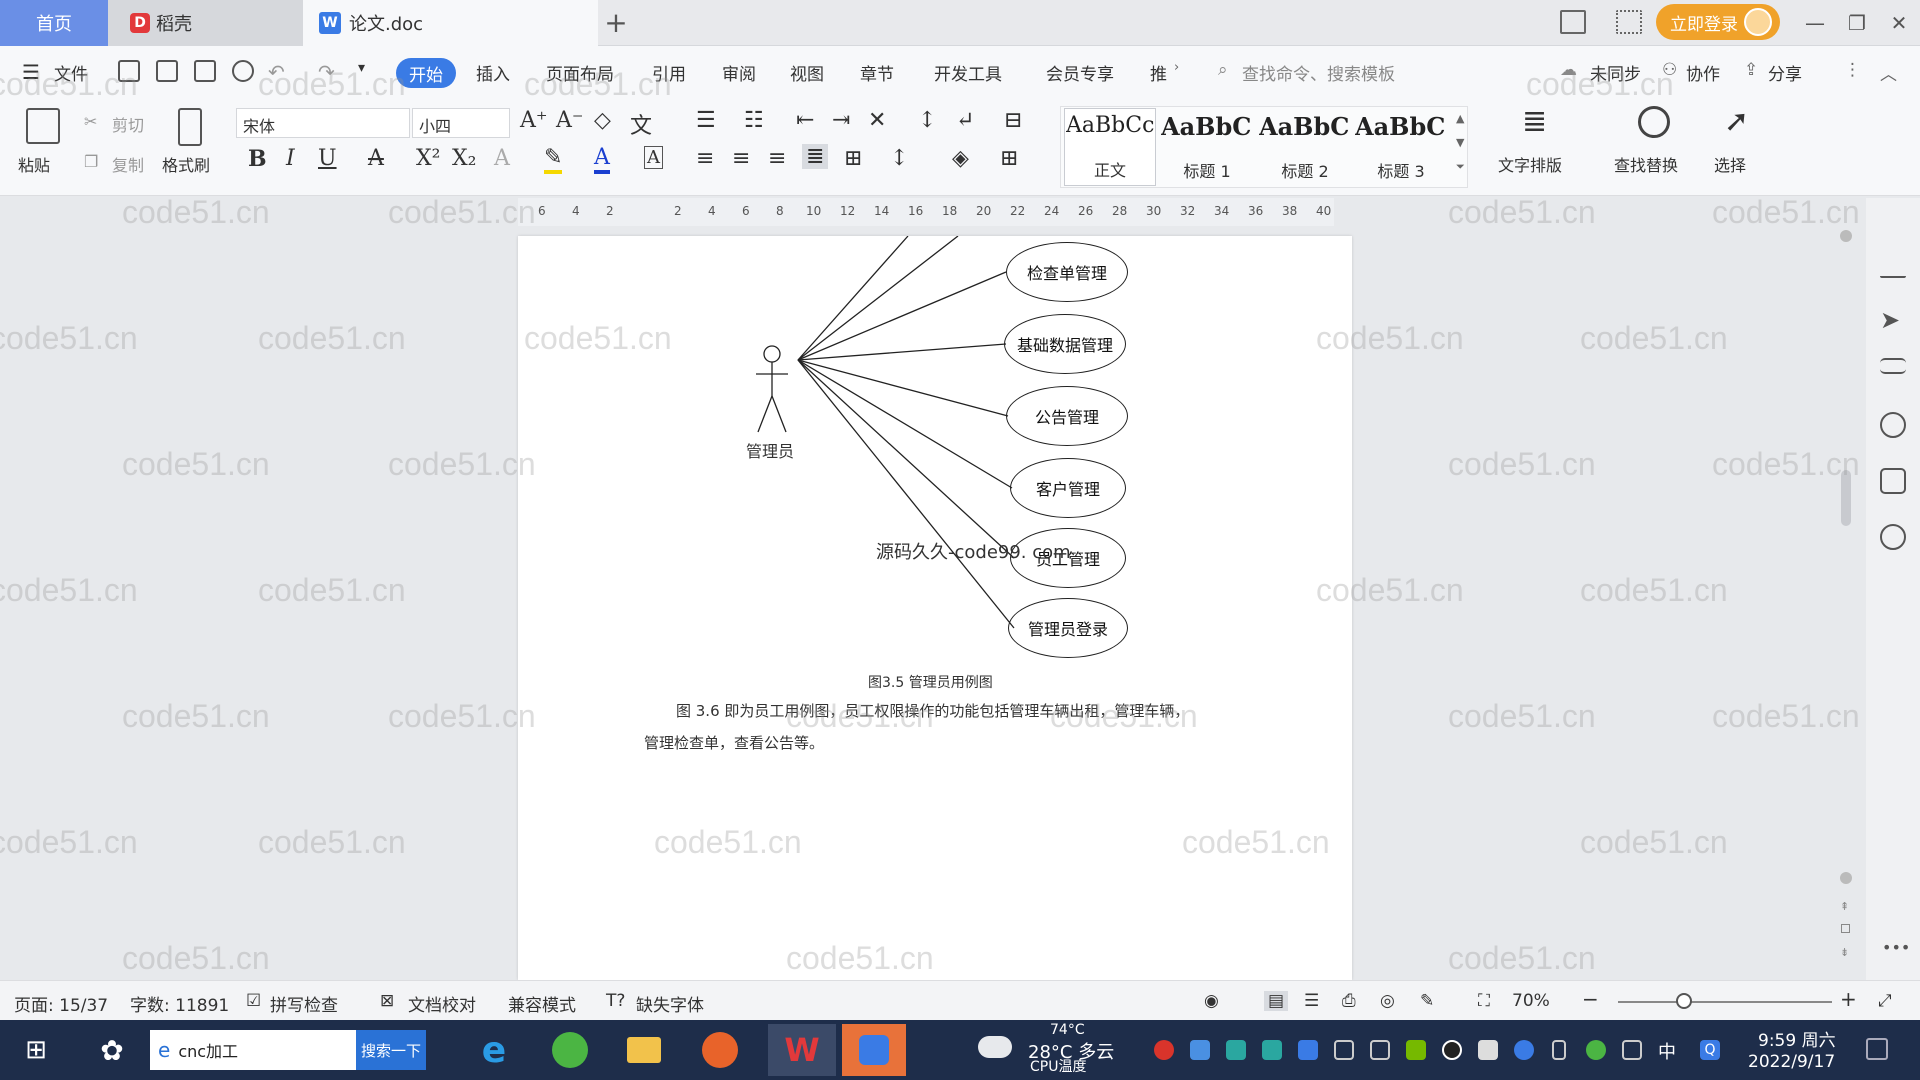  I want to click on ime-indicator: 中, so click(1667, 1051).